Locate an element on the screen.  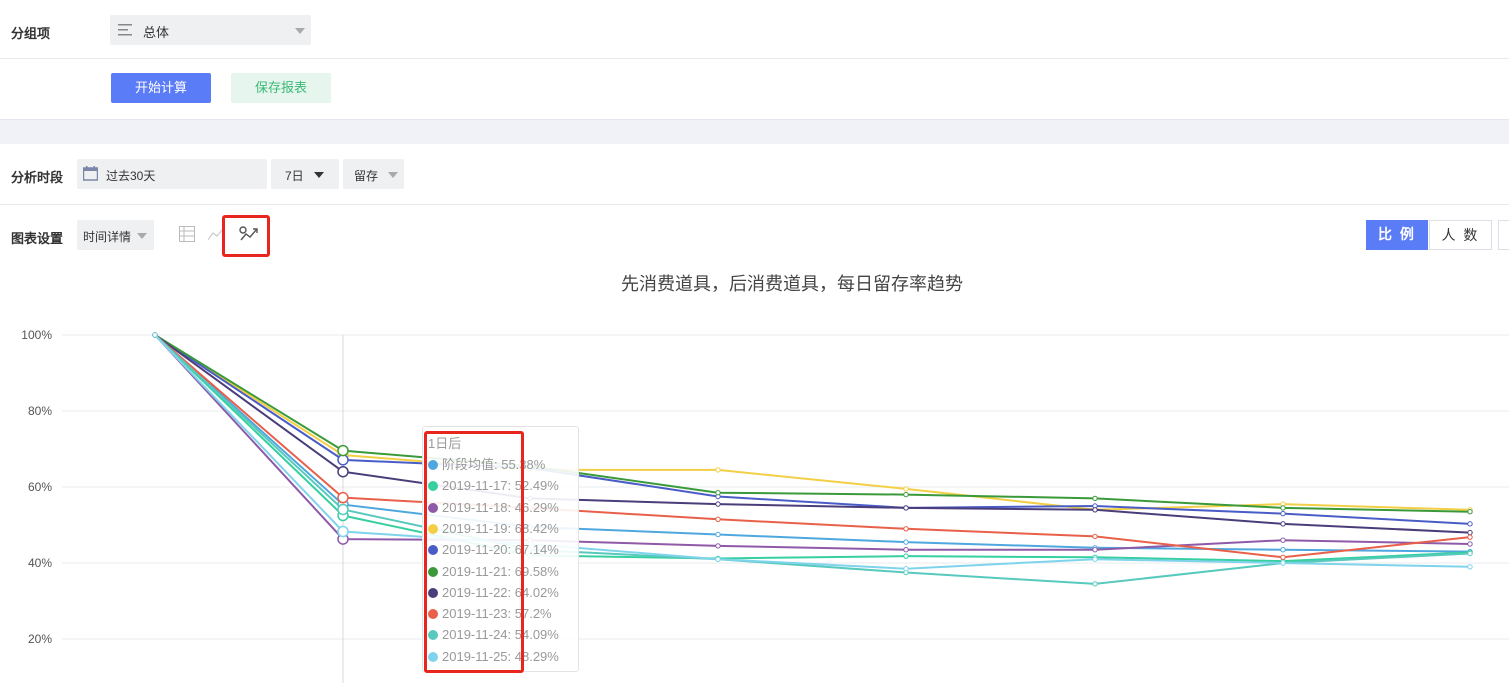
y-tick-label: 60% is located at coordinates (40, 487).